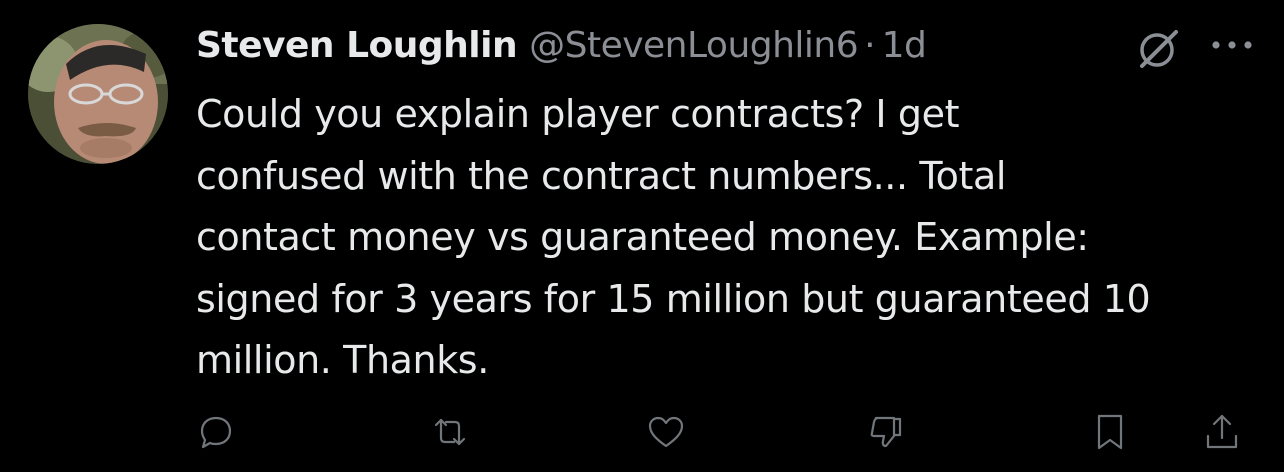 This screenshot has height=472, width=1284. Describe the element at coordinates (1110, 432) in the screenshot. I see `bookmark-icon` at that location.